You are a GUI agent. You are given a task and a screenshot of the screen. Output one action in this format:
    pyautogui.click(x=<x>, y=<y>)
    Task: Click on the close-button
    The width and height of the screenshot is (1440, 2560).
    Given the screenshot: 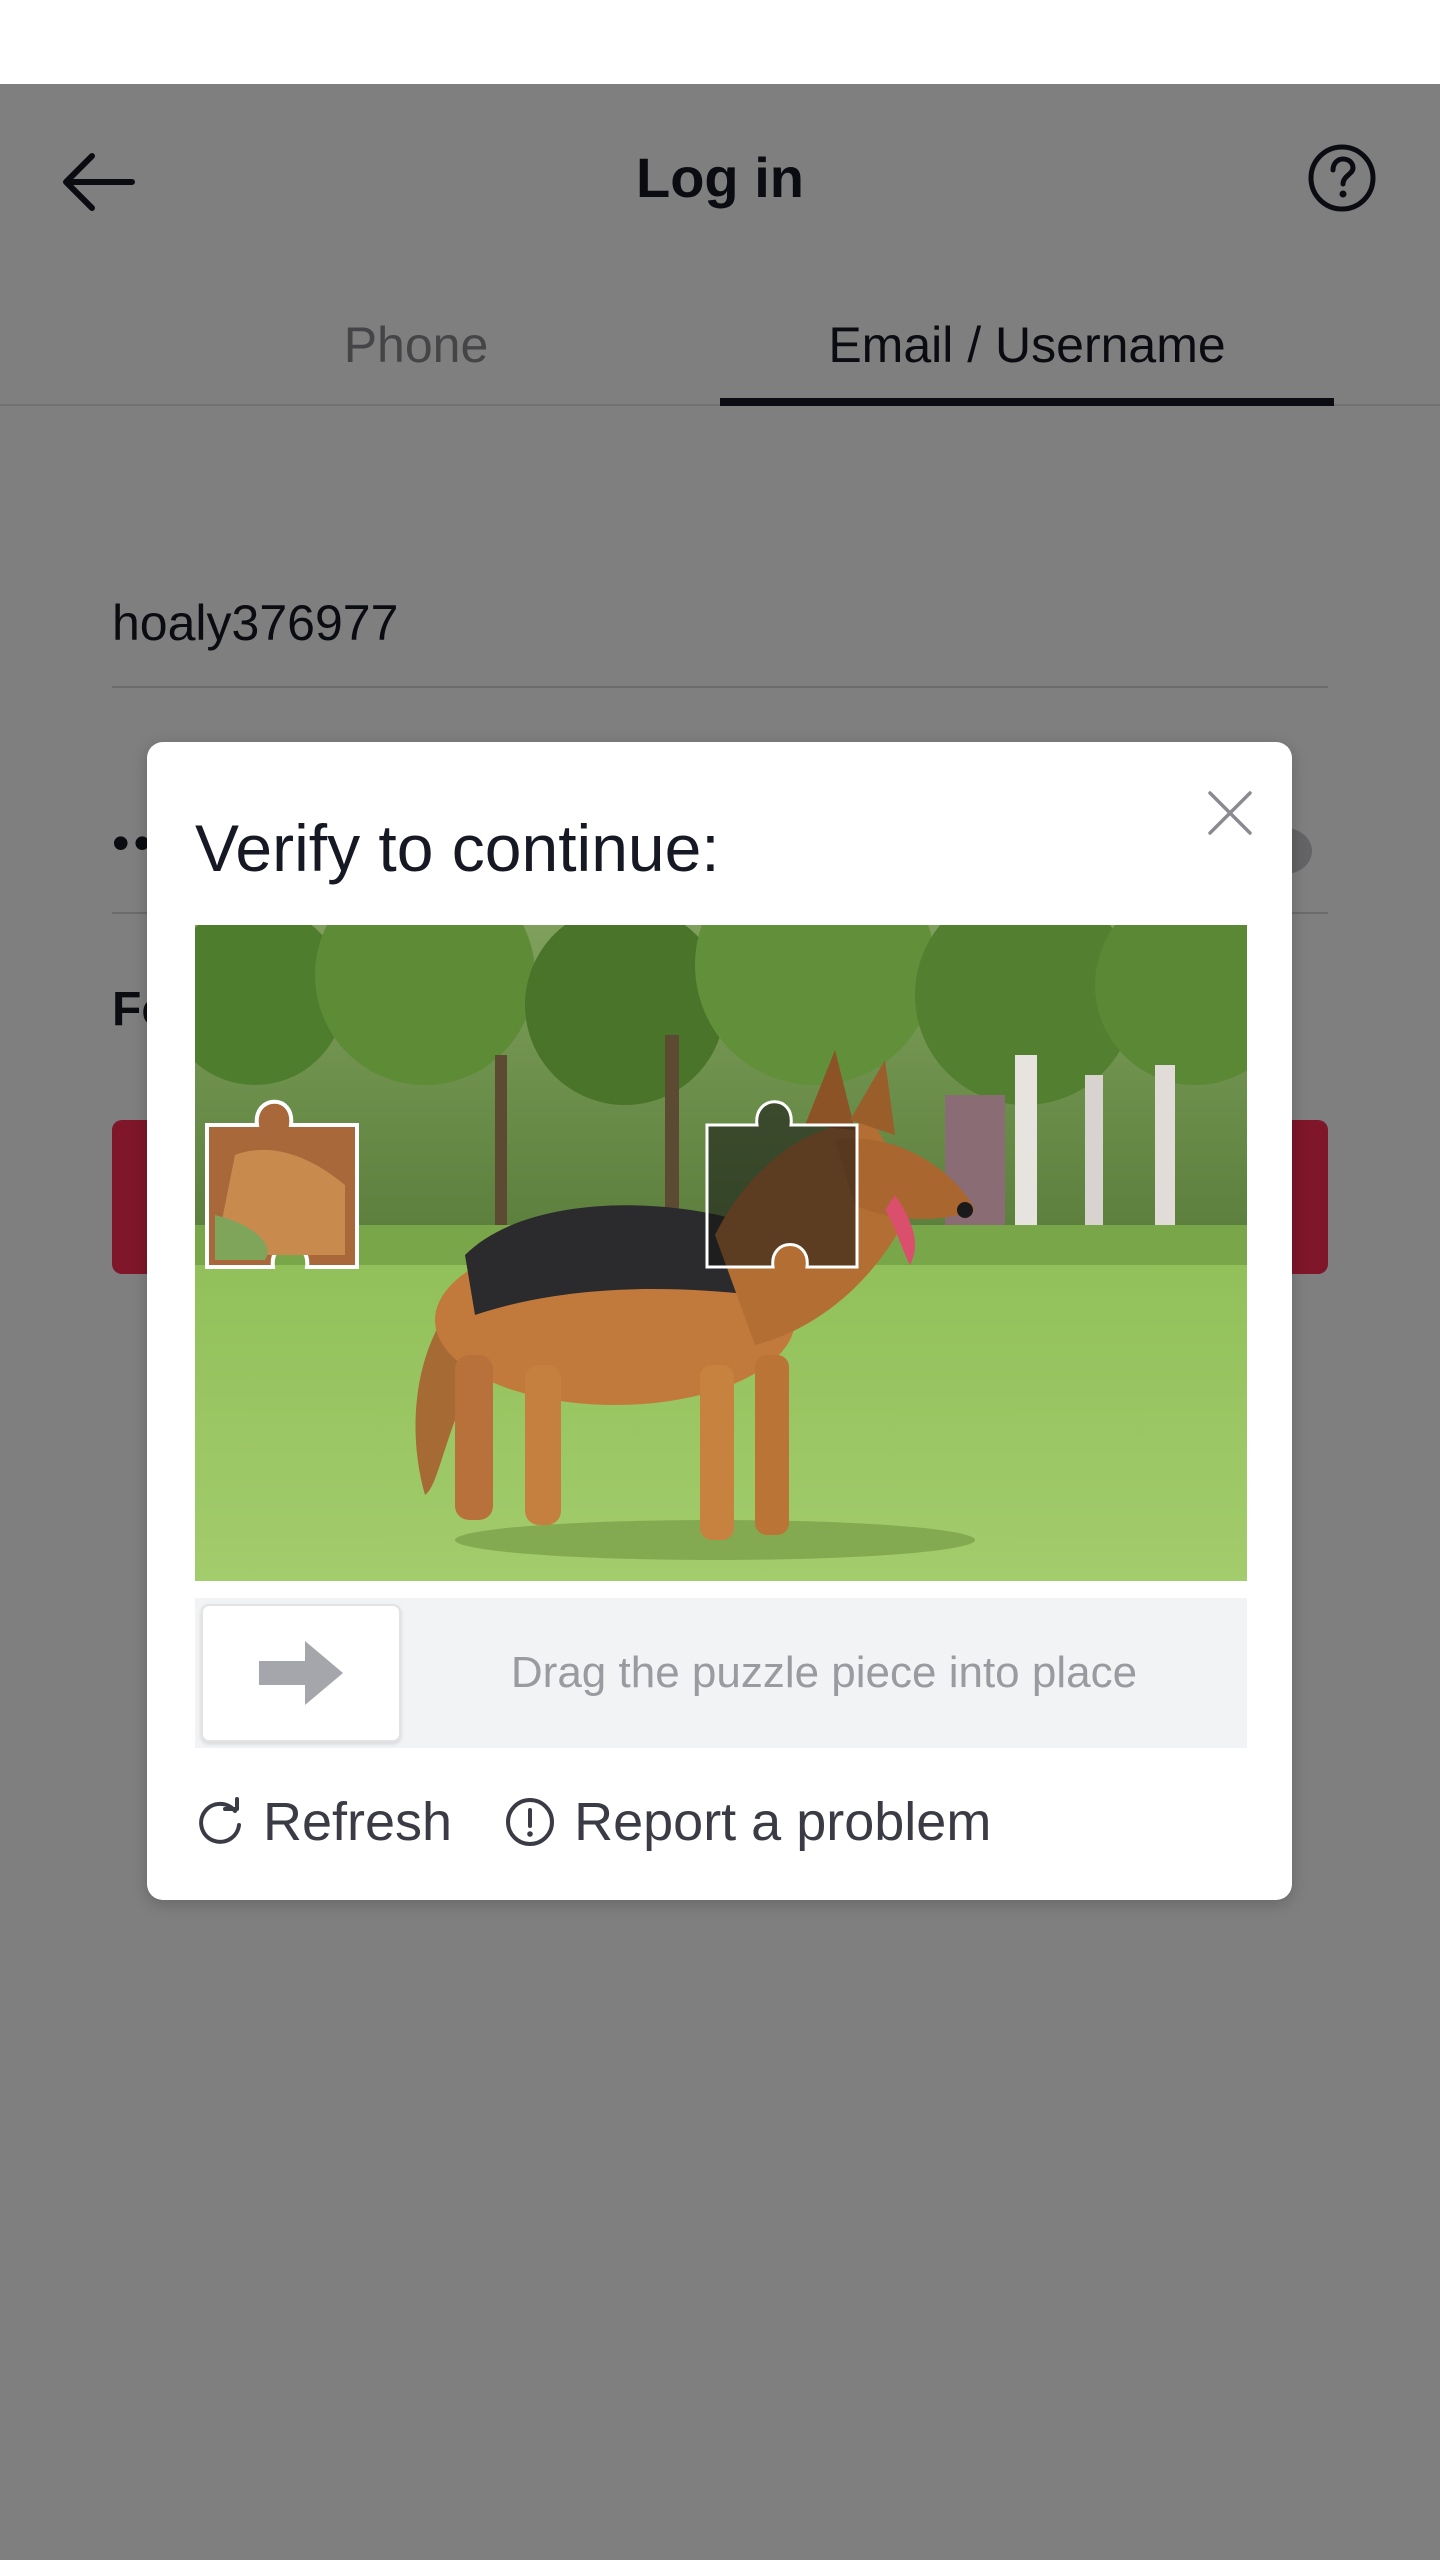 What is the action you would take?
    pyautogui.click(x=1230, y=813)
    